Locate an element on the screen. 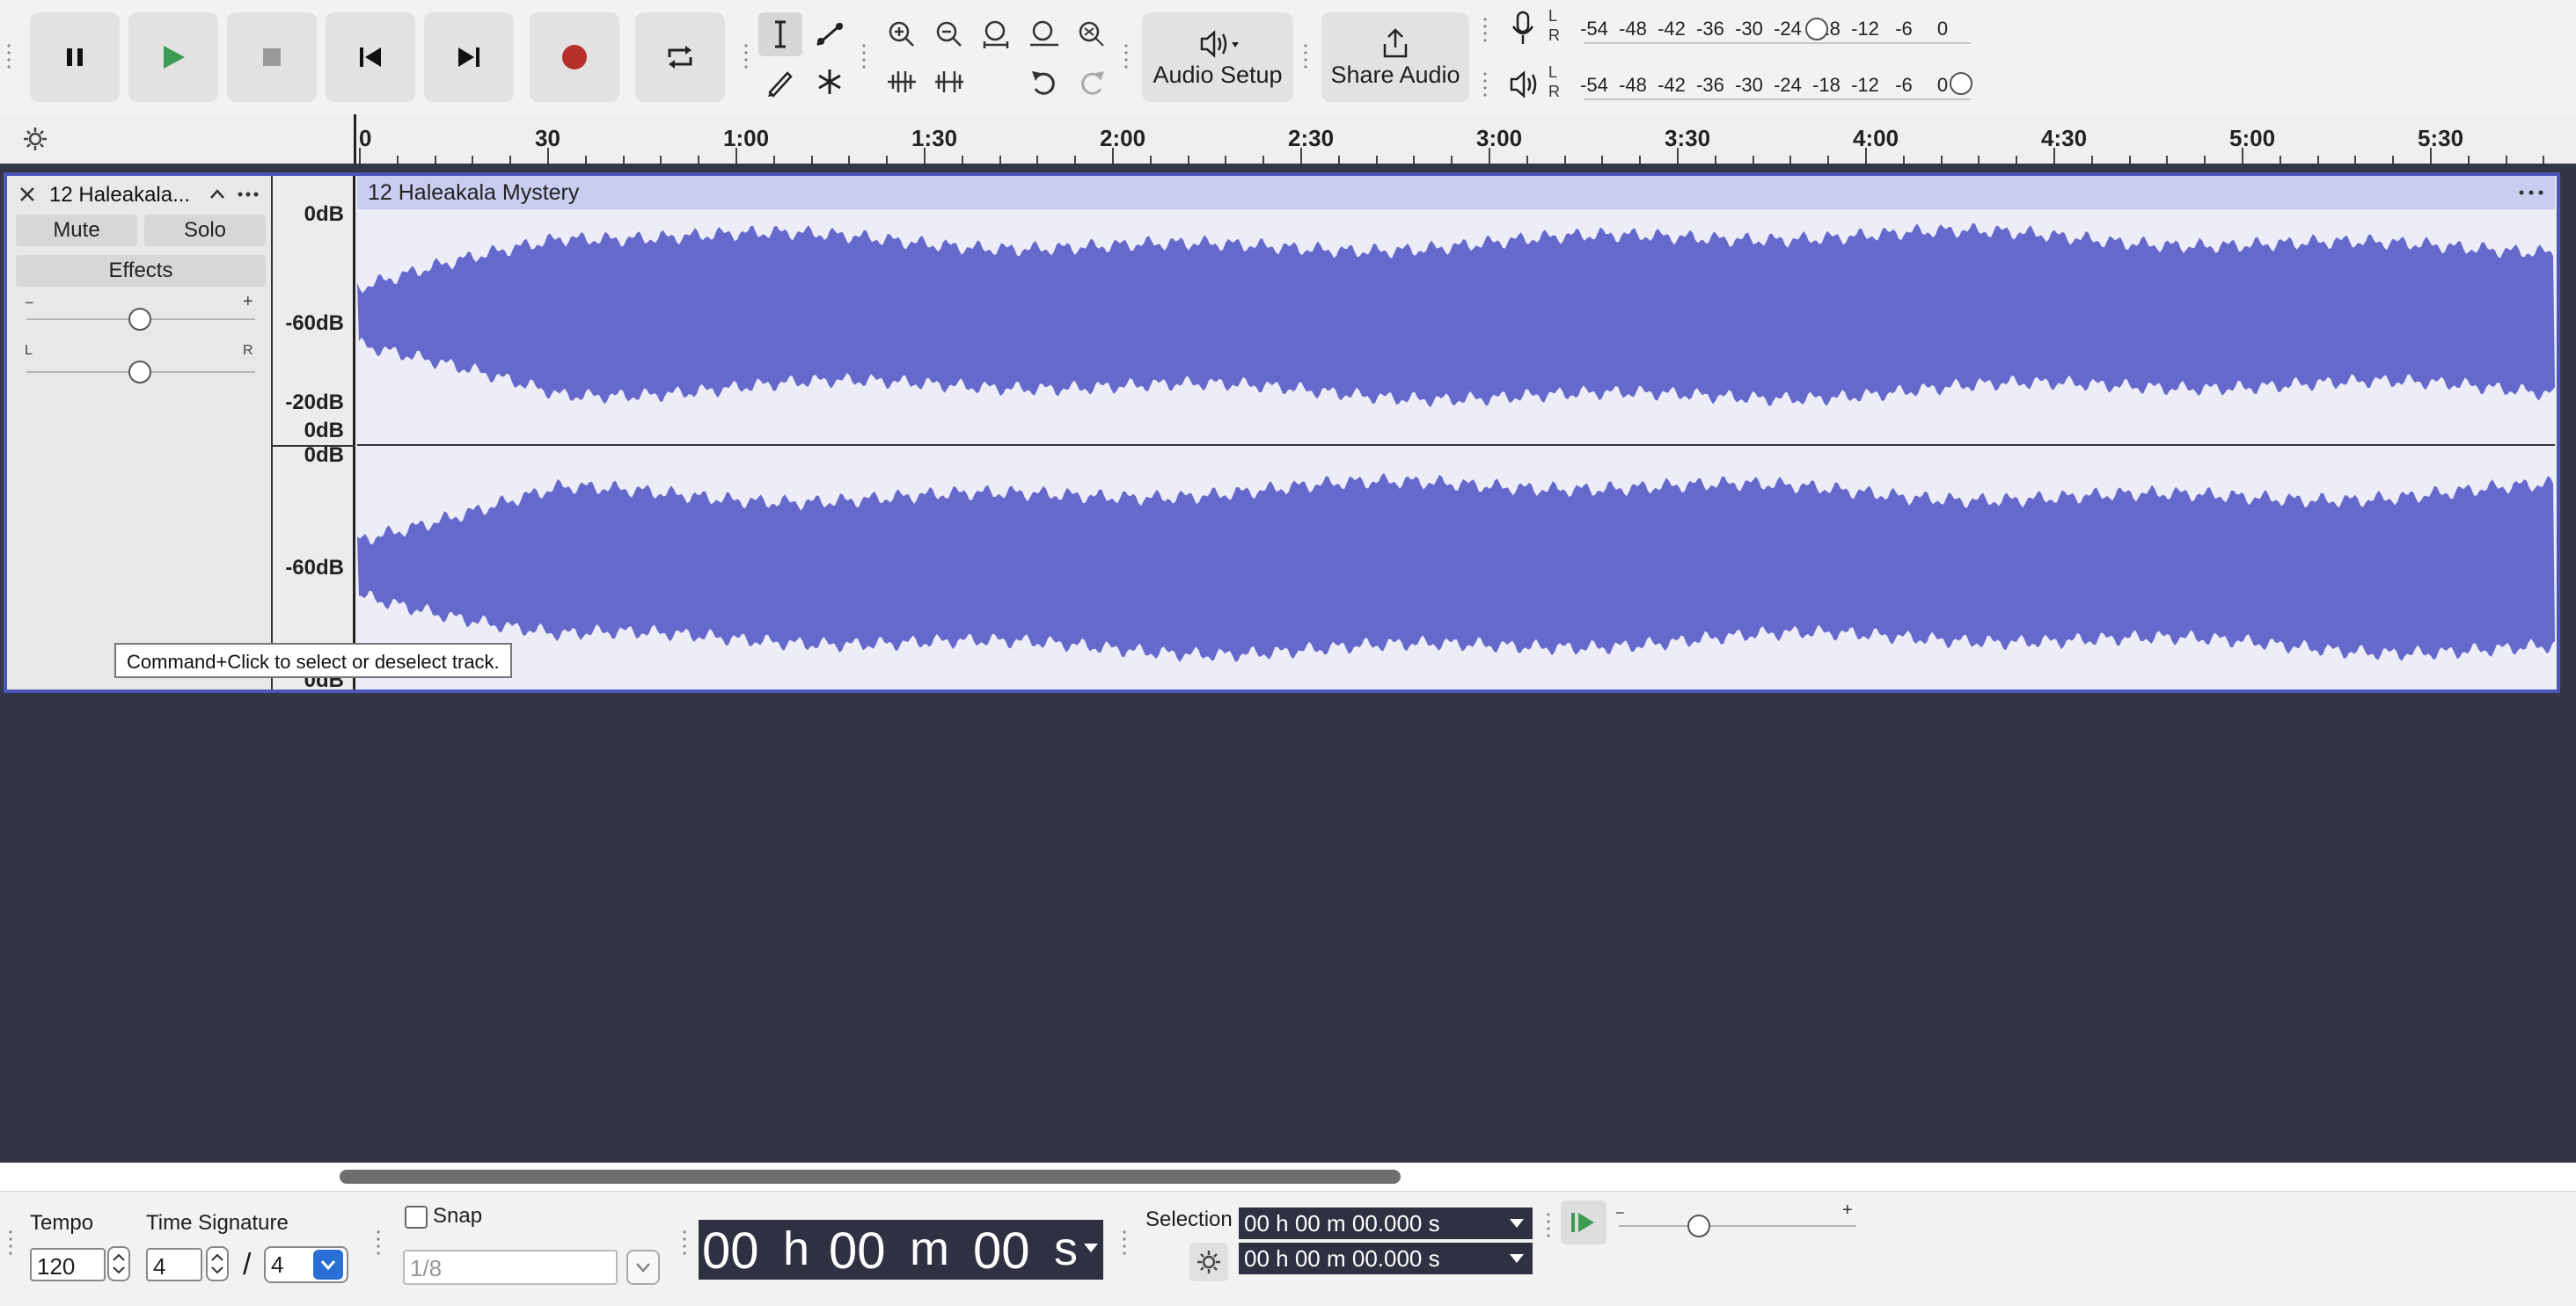 This screenshot has height=1306, width=2576. redo-button is located at coordinates (1092, 82).